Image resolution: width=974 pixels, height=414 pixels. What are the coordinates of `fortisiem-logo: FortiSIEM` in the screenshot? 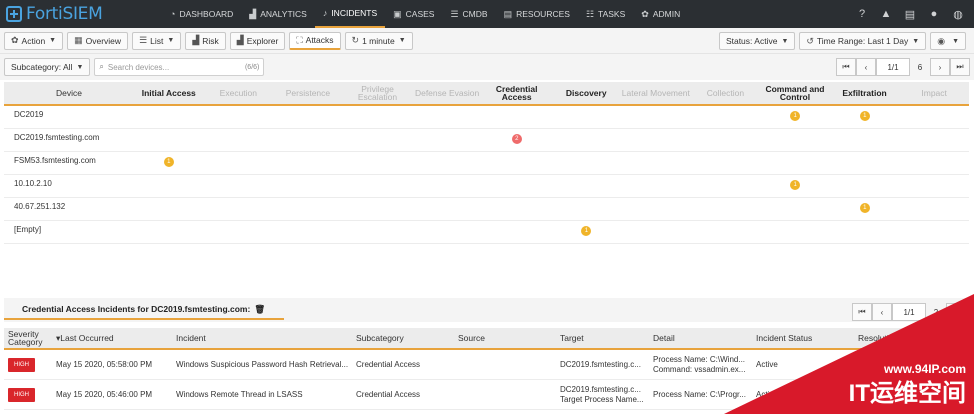 It's located at (80, 14).